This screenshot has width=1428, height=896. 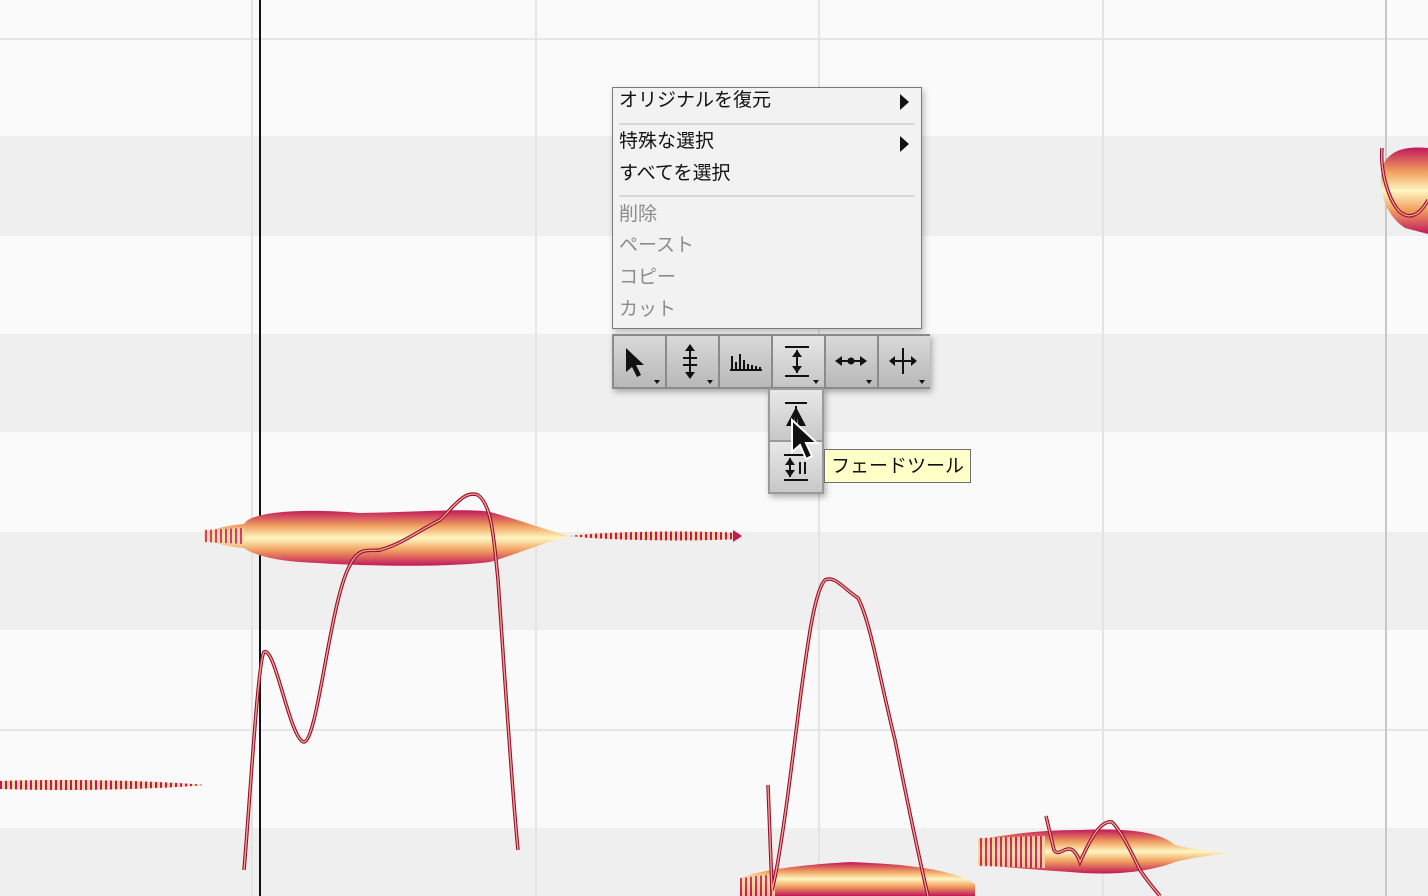 What do you see at coordinates (907, 366) in the screenshot?
I see `separation-tool-icon` at bounding box center [907, 366].